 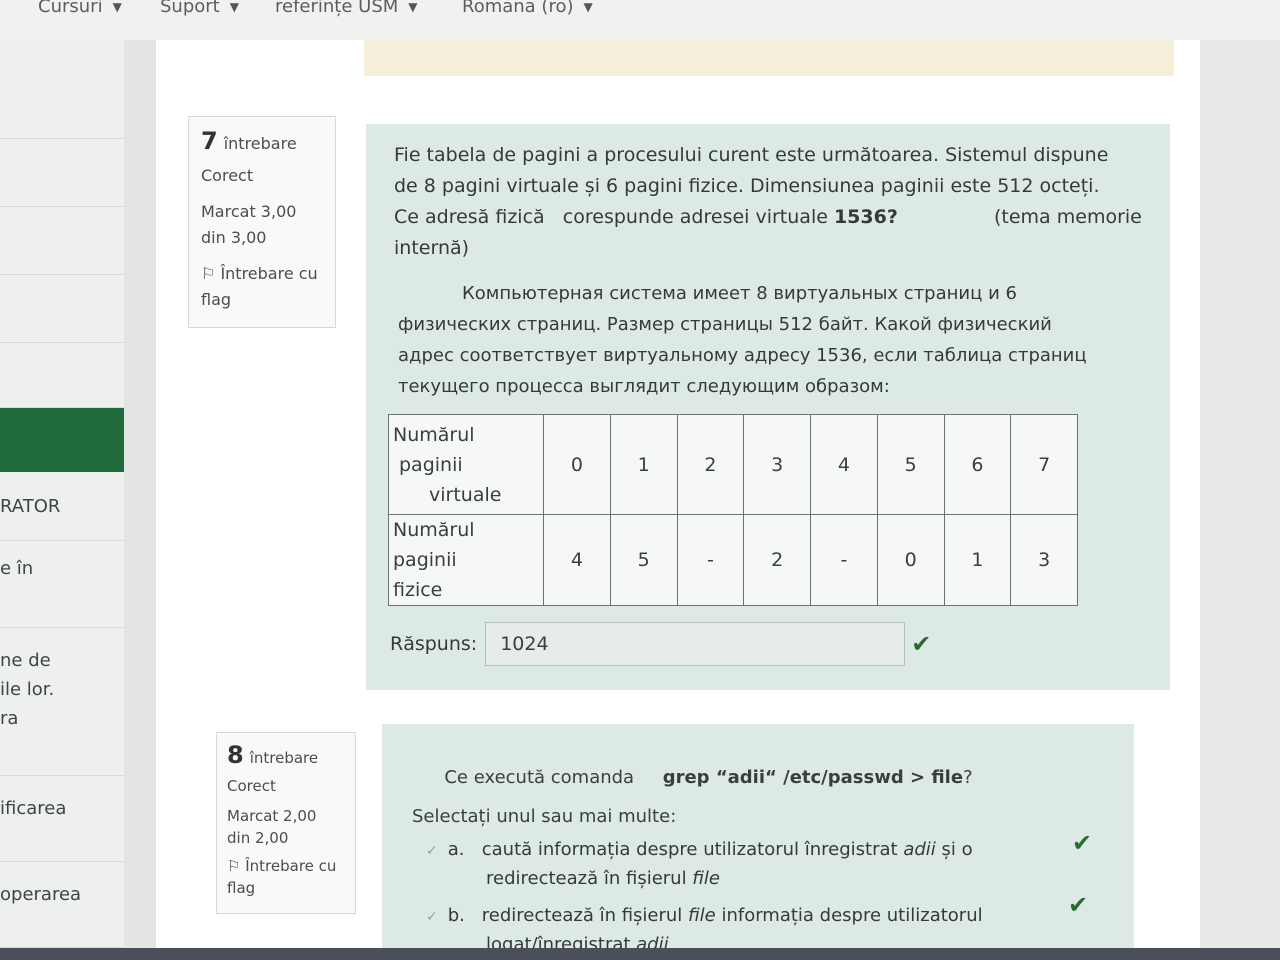 I want to click on header-line: virtuale, so click(x=465, y=494).